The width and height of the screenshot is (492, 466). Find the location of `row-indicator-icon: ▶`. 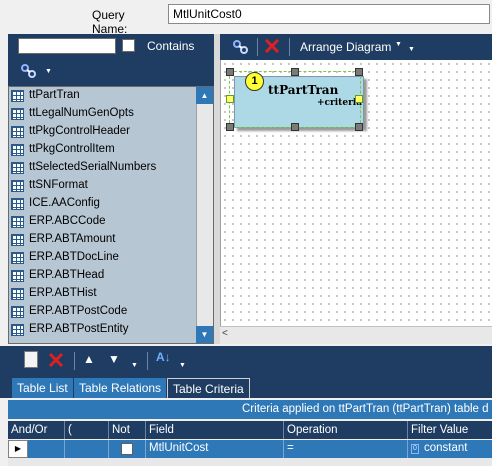

row-indicator-icon: ▶ is located at coordinates (18, 449).